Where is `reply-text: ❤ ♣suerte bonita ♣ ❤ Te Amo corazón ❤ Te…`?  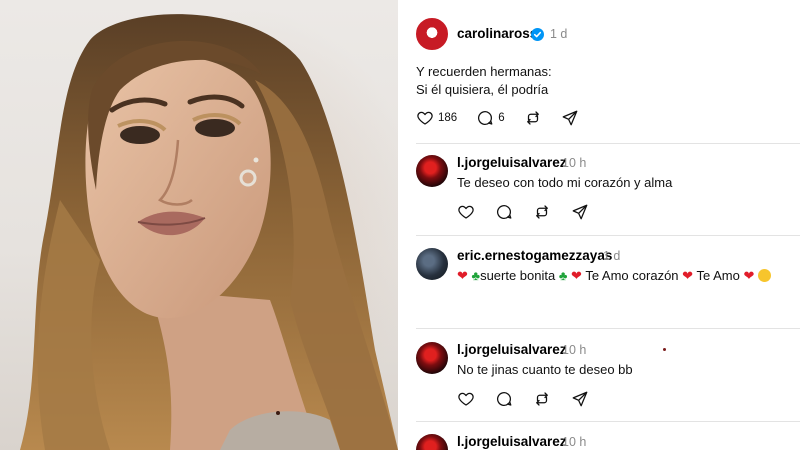
reply-text: ❤ ♣suerte bonita ♣ ❤ Te Amo corazón ❤ Te… is located at coordinates (614, 276).